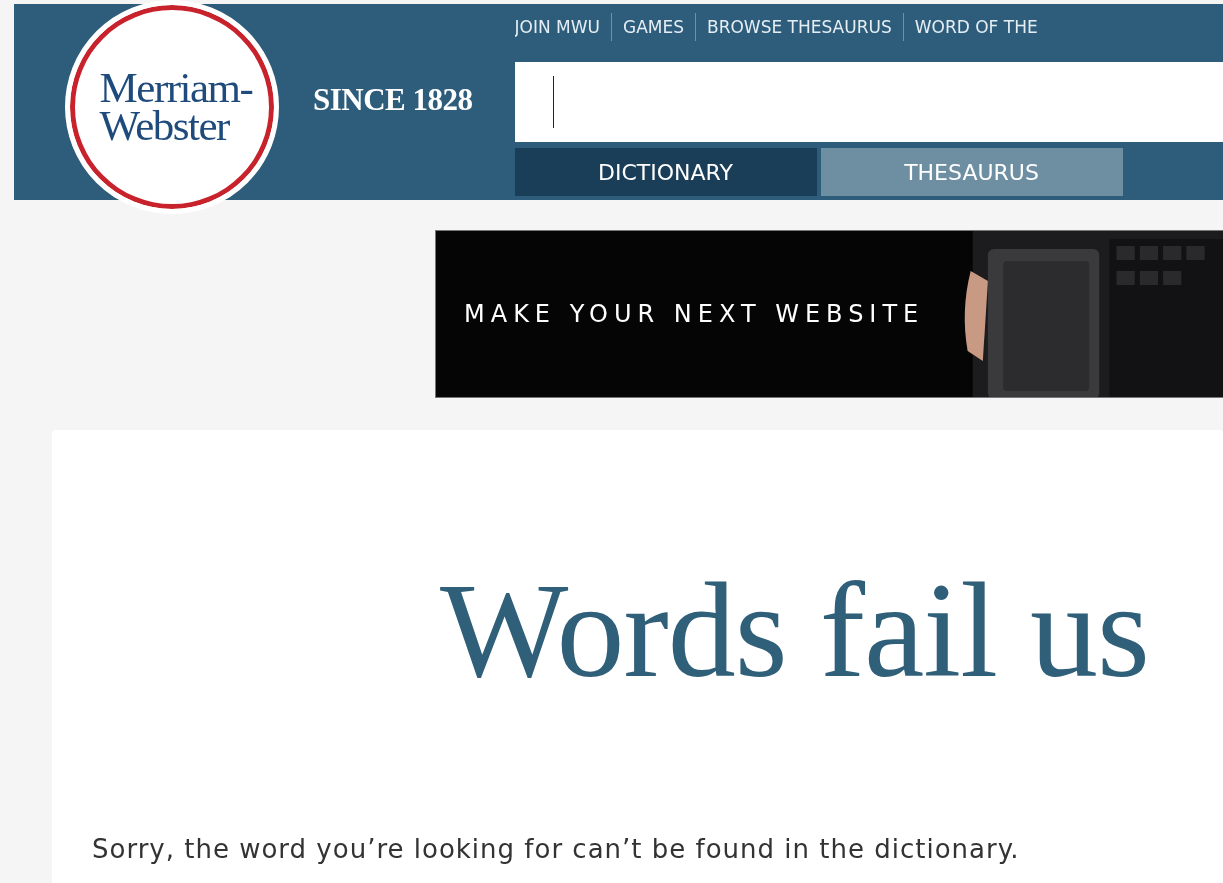 Image resolution: width=1223 pixels, height=883 pixels. I want to click on error-message: Sorry, the word you’re looking for can’t be found in the dictionary., so click(556, 849).